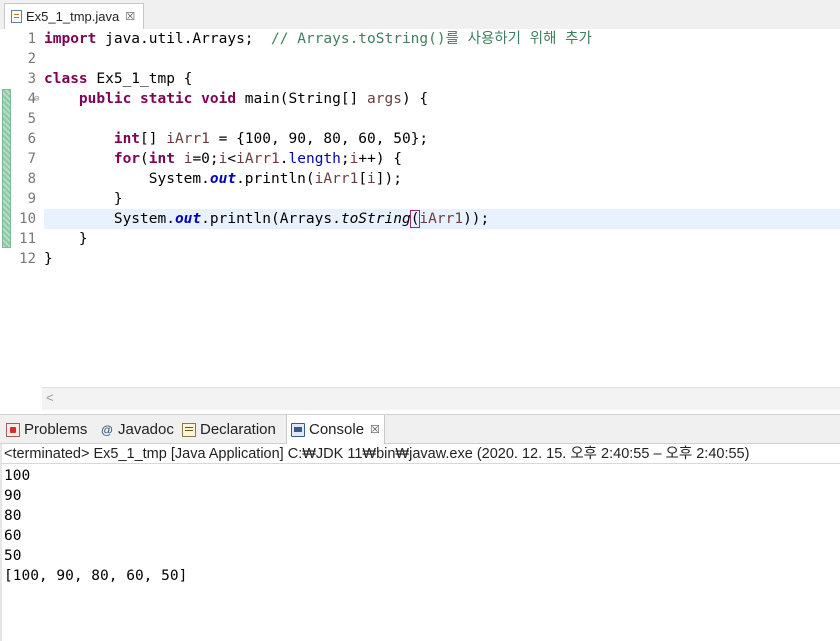 The width and height of the screenshot is (840, 641). Describe the element at coordinates (420, 15) in the screenshot. I see `editor-tab-bar: Ex5_1_tmp.java ☒` at that location.